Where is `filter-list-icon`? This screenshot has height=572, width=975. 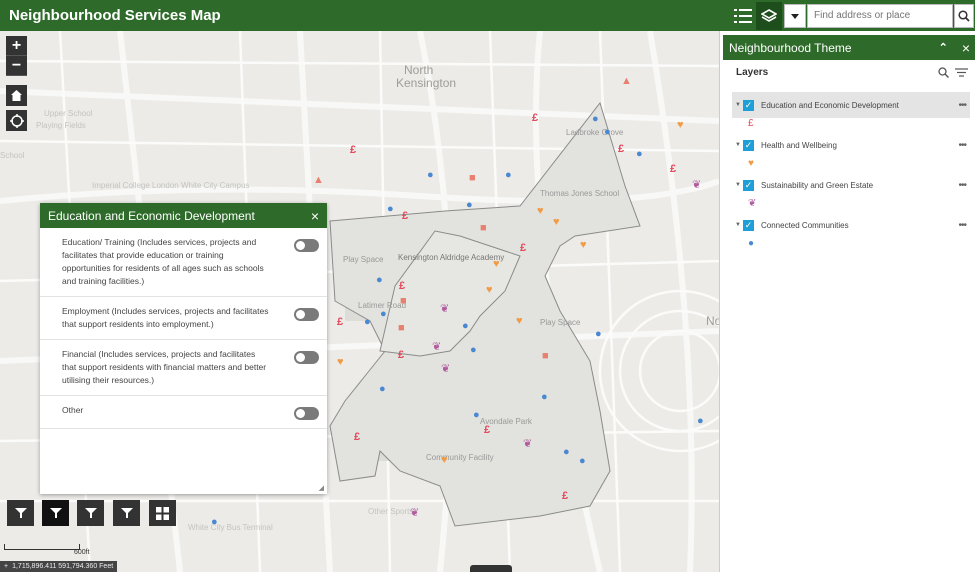
filter-list-icon is located at coordinates (961, 72).